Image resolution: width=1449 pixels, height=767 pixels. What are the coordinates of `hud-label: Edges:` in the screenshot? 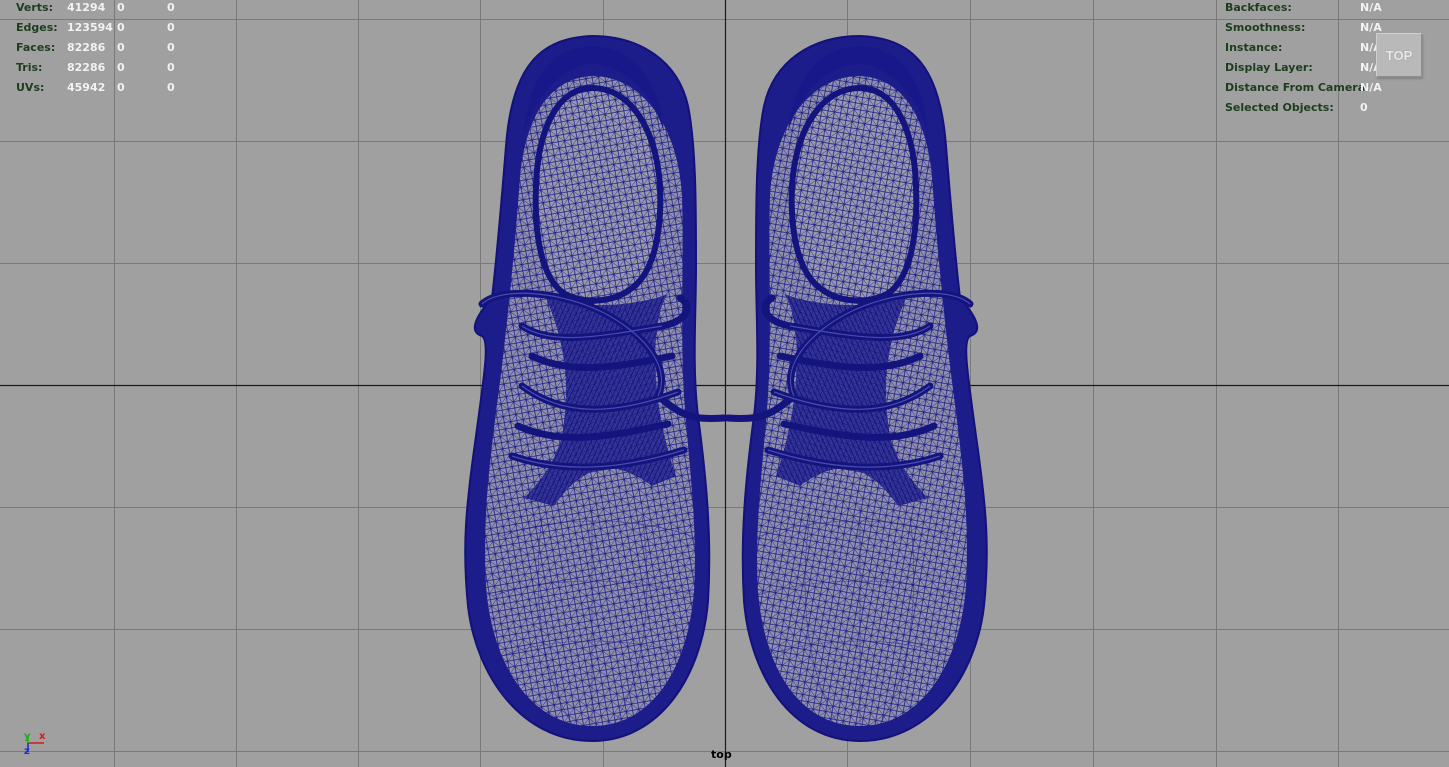 It's located at (37, 27).